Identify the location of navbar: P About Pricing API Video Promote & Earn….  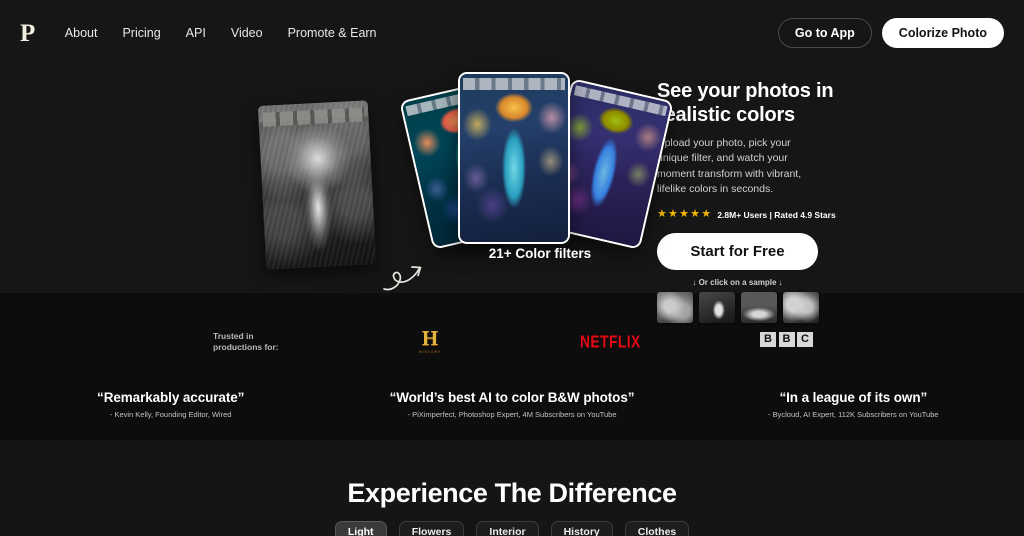
(512, 33).